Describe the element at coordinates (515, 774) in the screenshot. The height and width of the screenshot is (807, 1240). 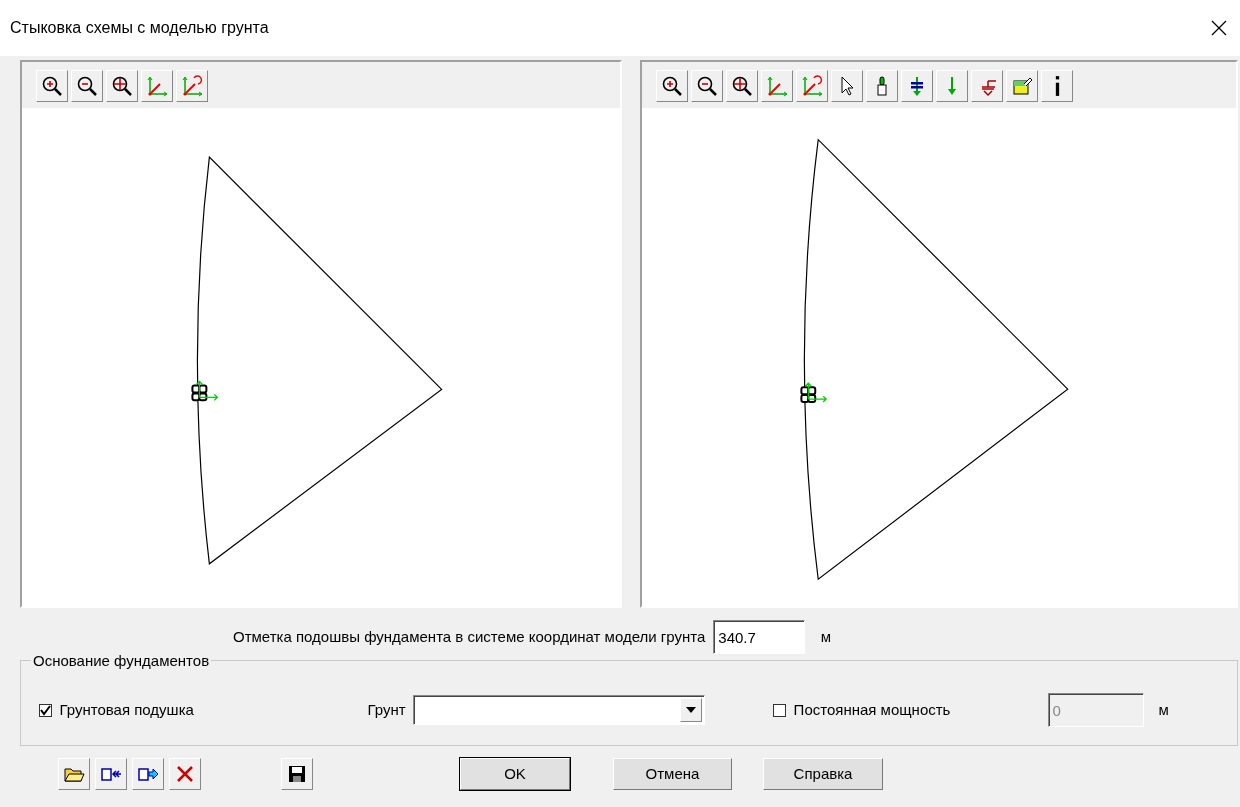
I see `dialog-button: OK` at that location.